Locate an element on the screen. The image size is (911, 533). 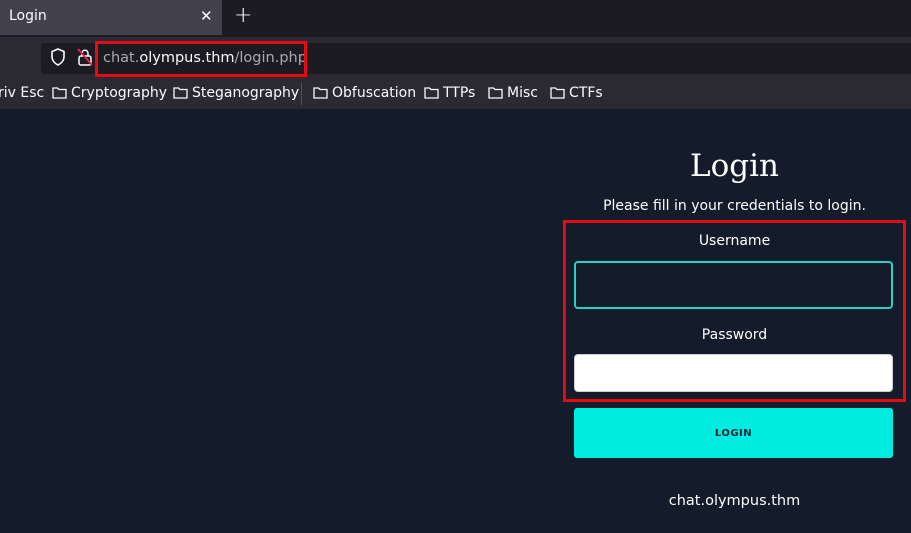
tab-login: Login ✕ is located at coordinates (111, 17).